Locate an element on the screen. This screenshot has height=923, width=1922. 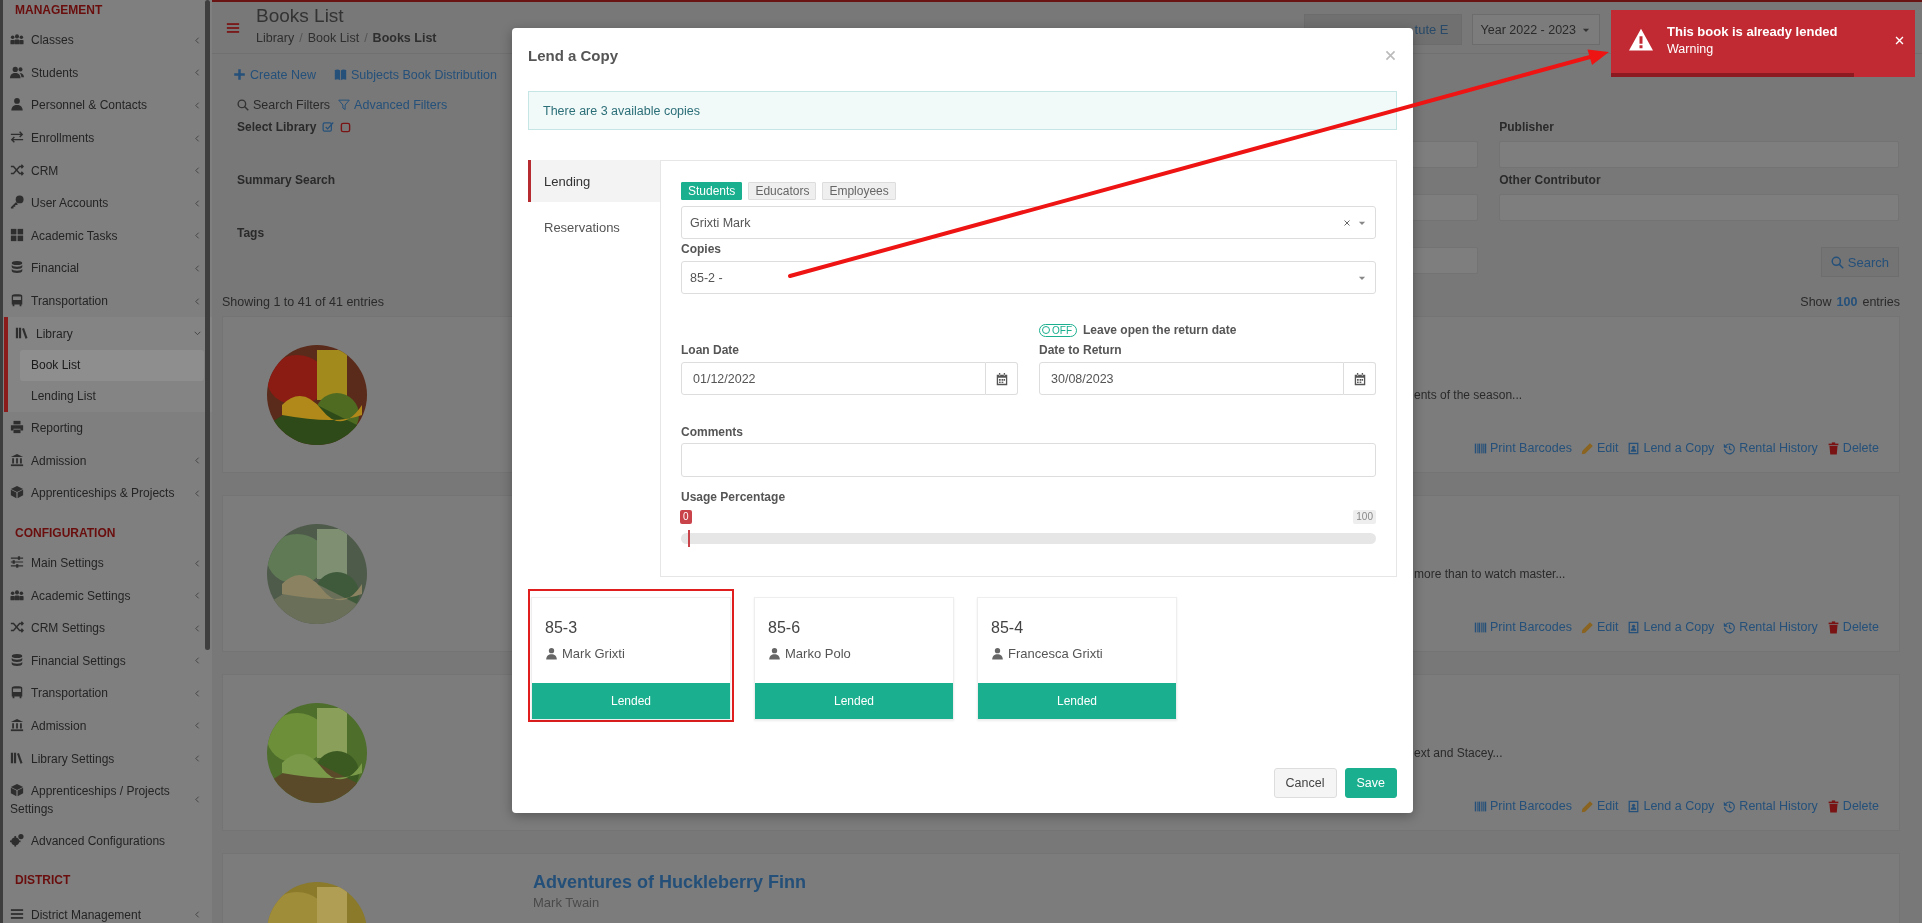
slider-max: 100 is located at coordinates (1364, 517).